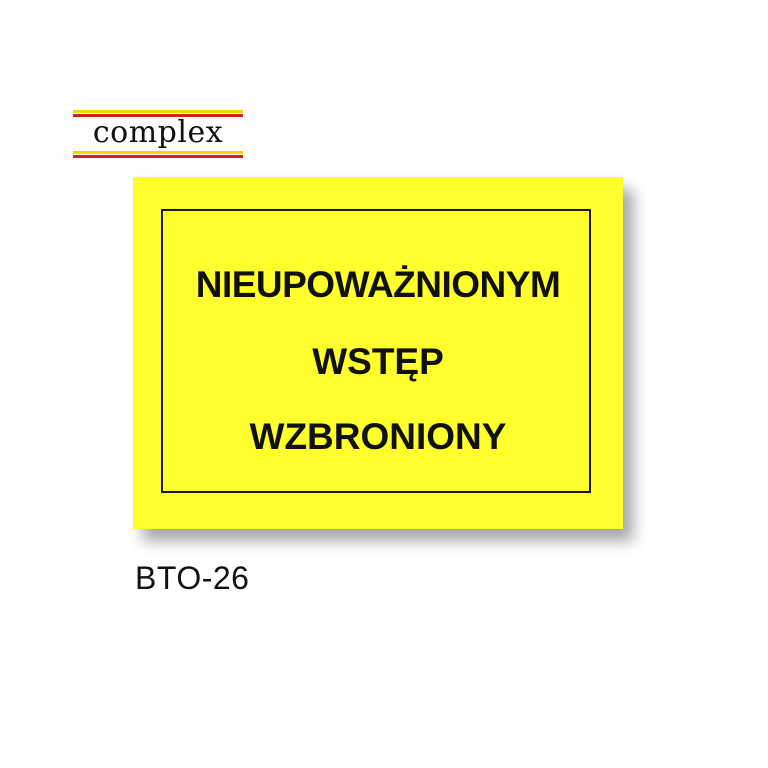  I want to click on logo-text: complex, so click(158, 132).